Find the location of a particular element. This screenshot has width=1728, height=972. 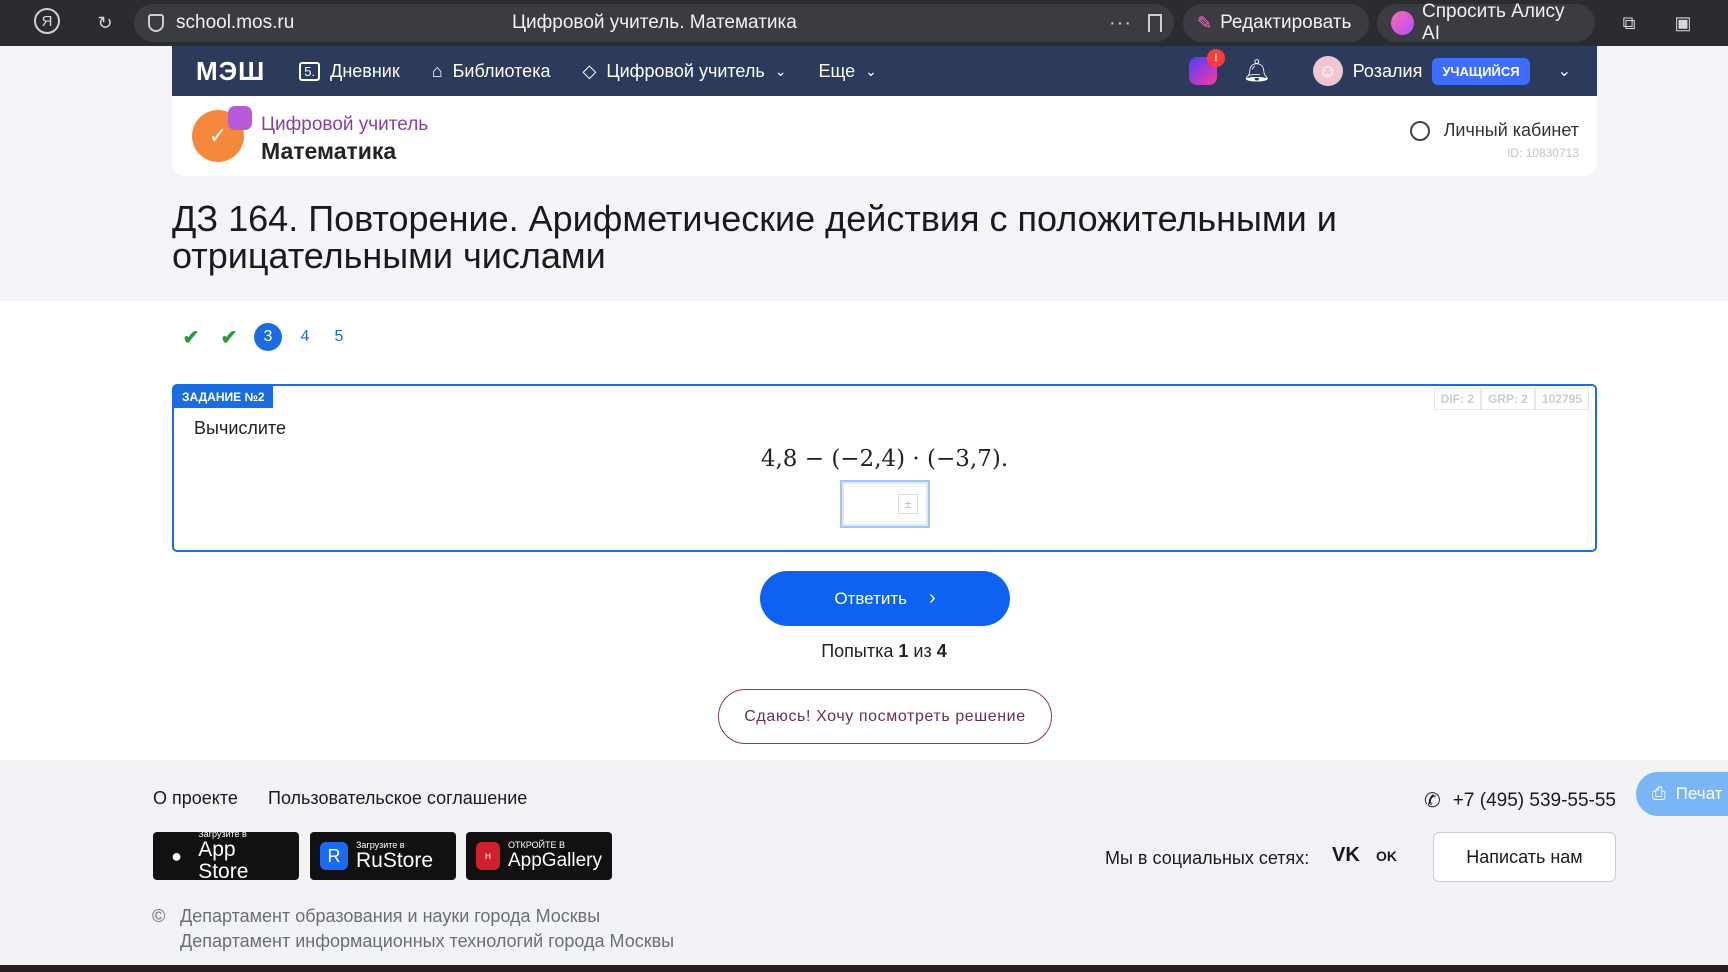

personal-cabinet-link: Личный кабинет is located at coordinates (1494, 130).